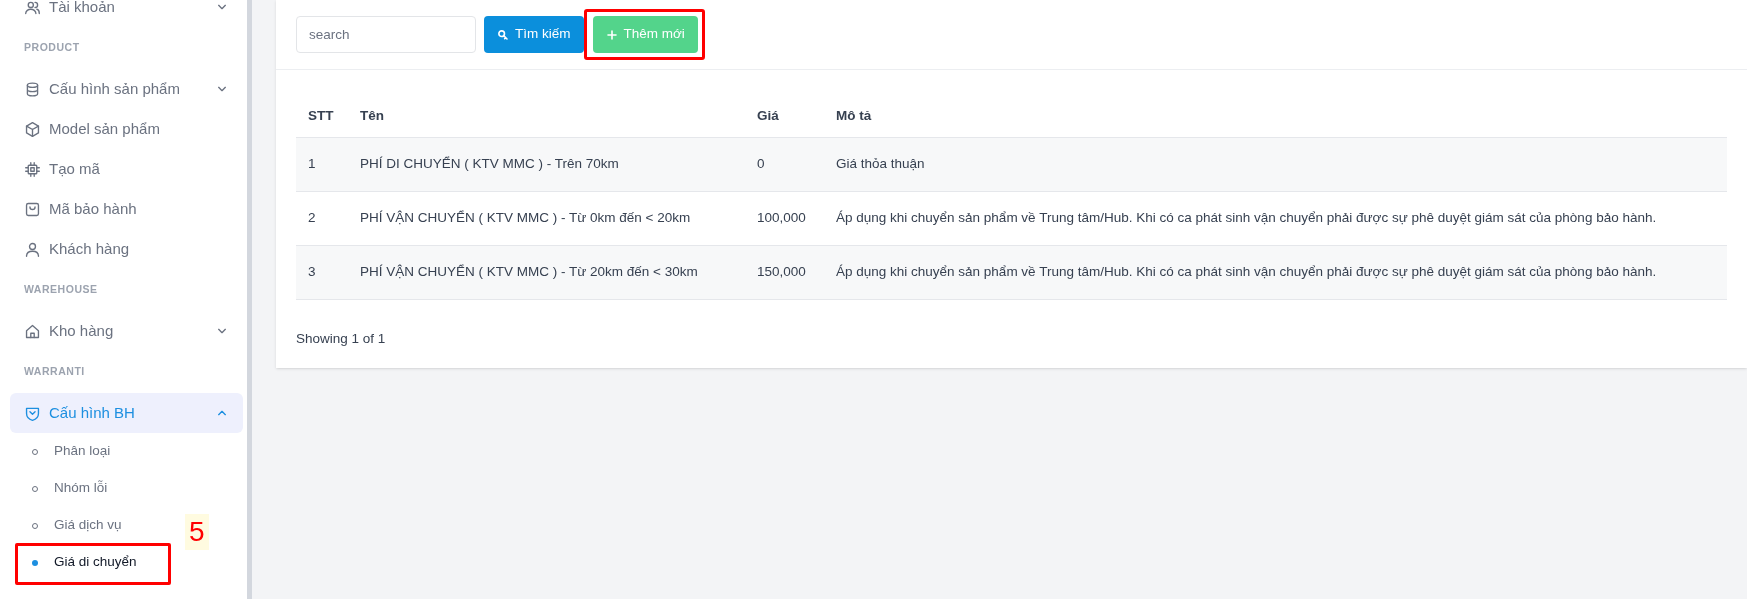  Describe the element at coordinates (61, 290) in the screenshot. I see `section-heading: WAREHOUSE` at that location.